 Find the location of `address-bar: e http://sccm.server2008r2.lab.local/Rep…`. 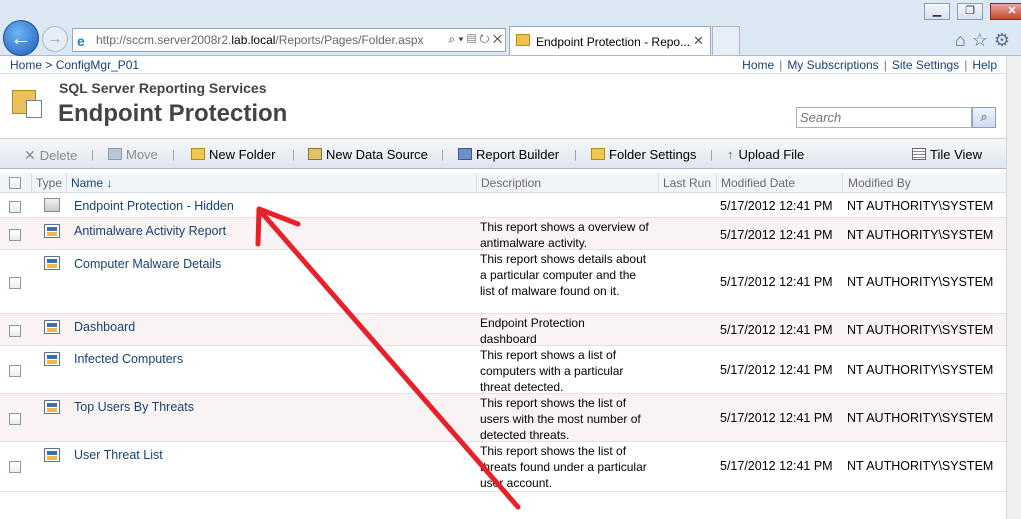

address-bar: e http://sccm.server2008r2.lab.local/Rep… is located at coordinates (289, 40).